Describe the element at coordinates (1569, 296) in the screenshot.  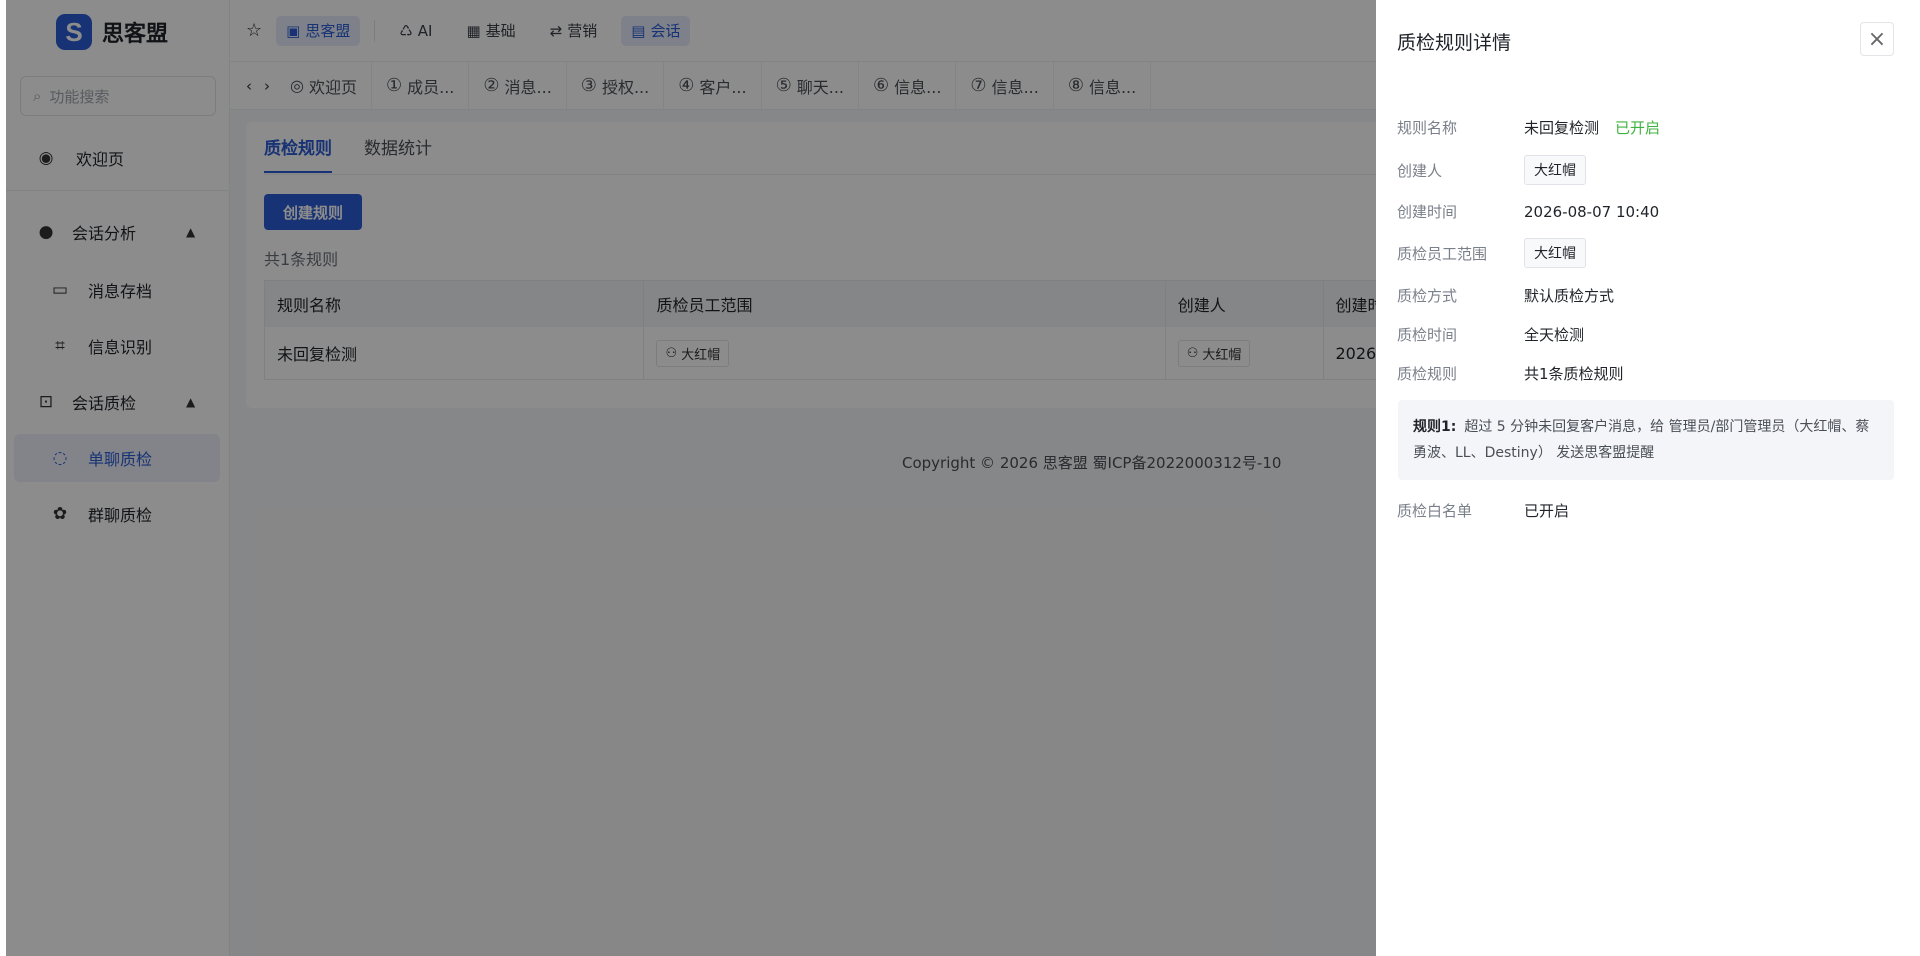
I see `field-value: 默认质检方式` at that location.